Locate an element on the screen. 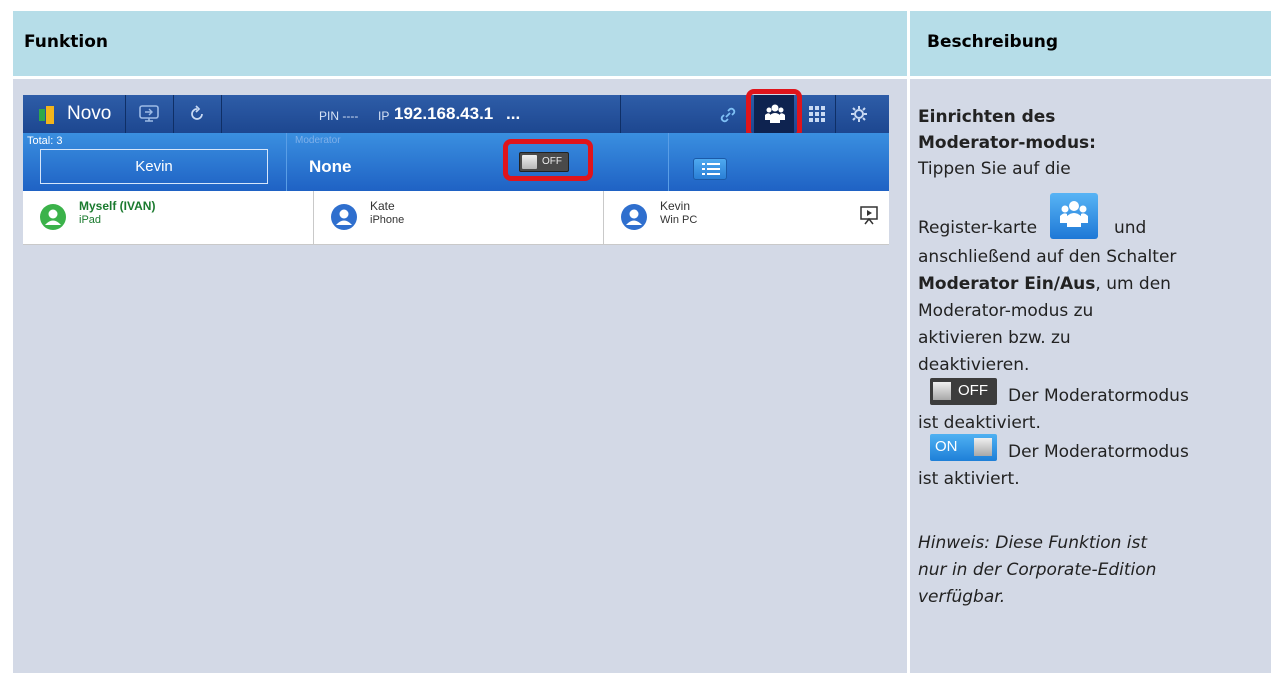  present-icon is located at coordinates (869, 216).